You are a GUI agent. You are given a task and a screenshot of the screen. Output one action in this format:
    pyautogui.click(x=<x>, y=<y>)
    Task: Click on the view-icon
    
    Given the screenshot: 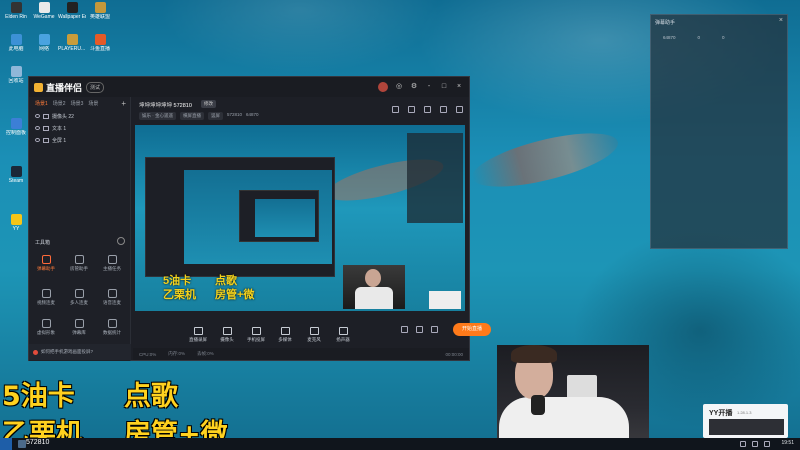 What is the action you would take?
    pyautogui.click(x=419, y=329)
    